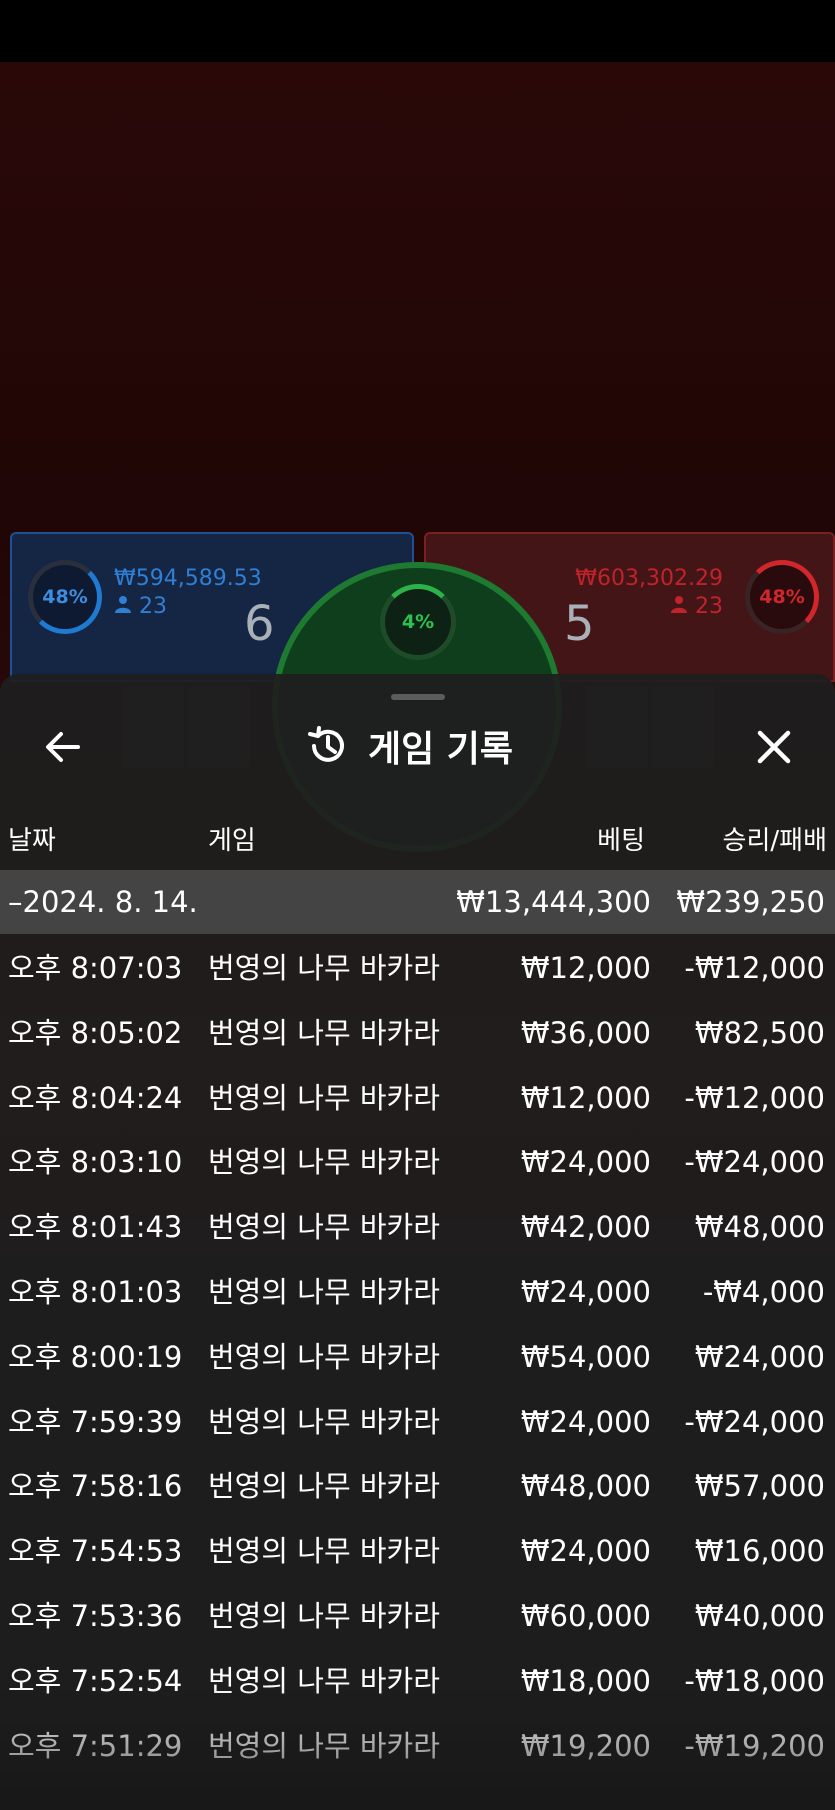  What do you see at coordinates (585, 1227) in the screenshot?
I see `row-bet: ₩42,000` at bounding box center [585, 1227].